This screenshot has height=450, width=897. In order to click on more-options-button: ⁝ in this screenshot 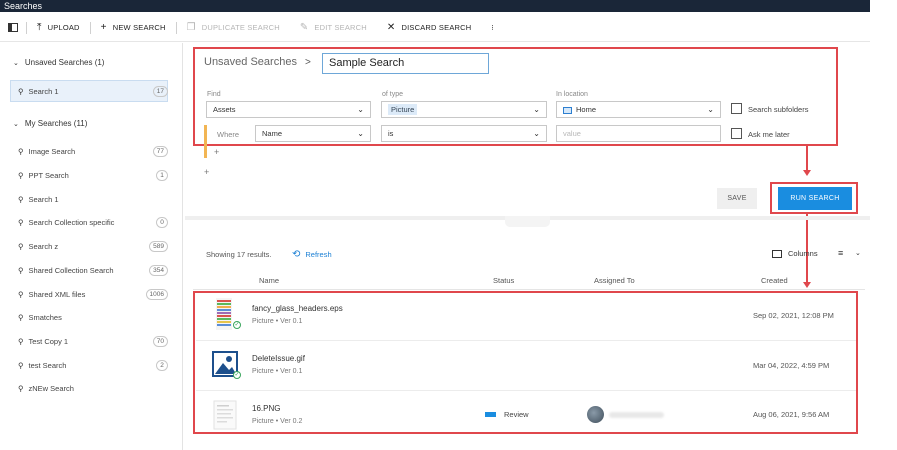, I will do `click(492, 27)`.